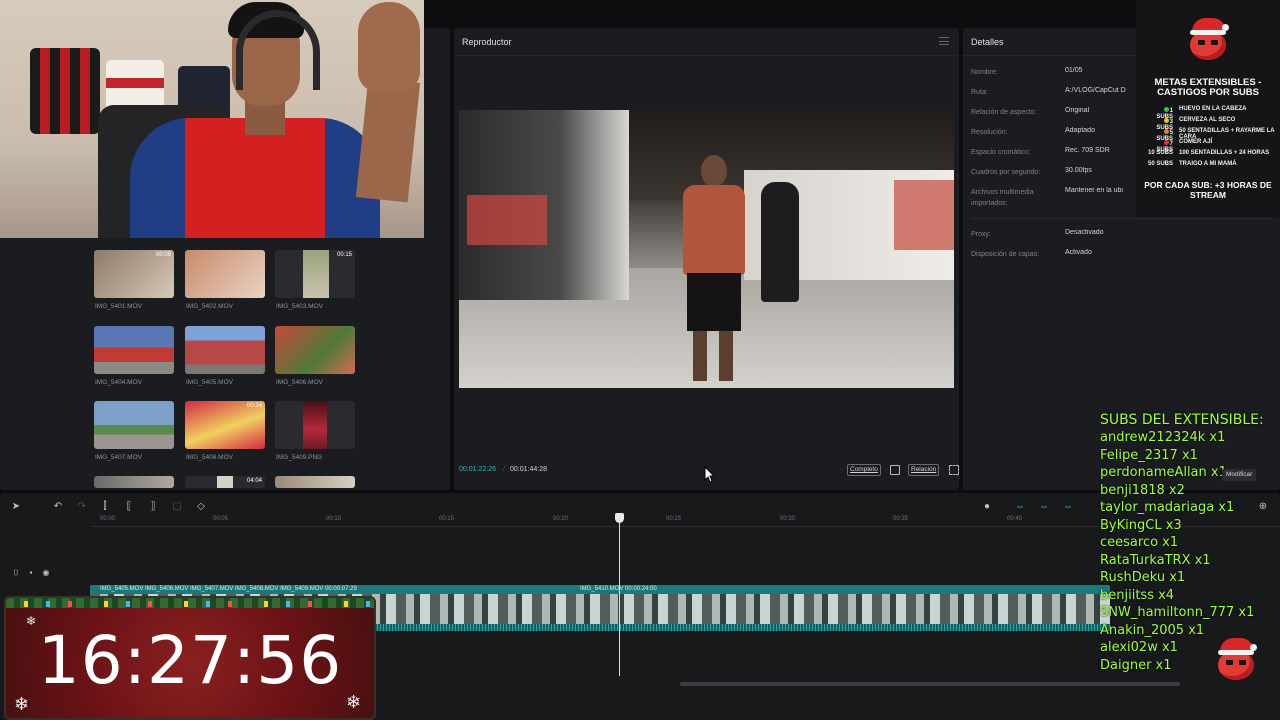 This screenshot has width=1280, height=720. I want to click on media-item: IMG_5404.MOV, so click(134, 356).